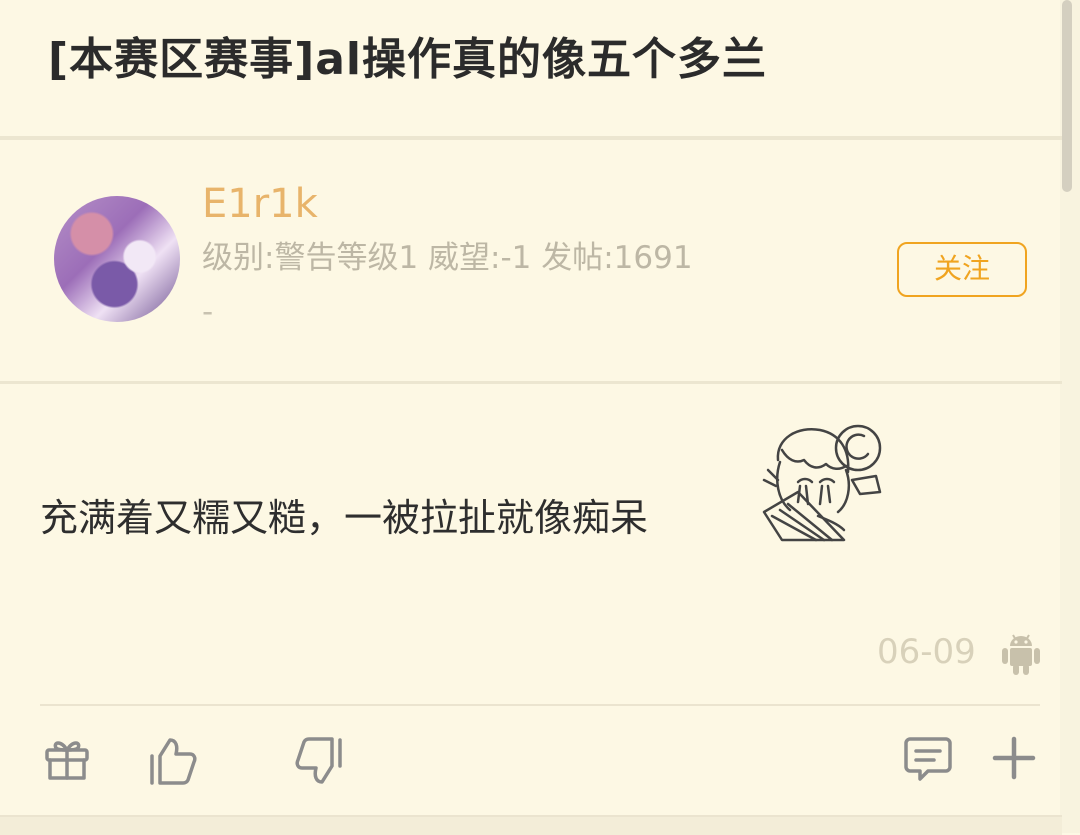  I want to click on thumbs-up-icon, so click(173, 761).